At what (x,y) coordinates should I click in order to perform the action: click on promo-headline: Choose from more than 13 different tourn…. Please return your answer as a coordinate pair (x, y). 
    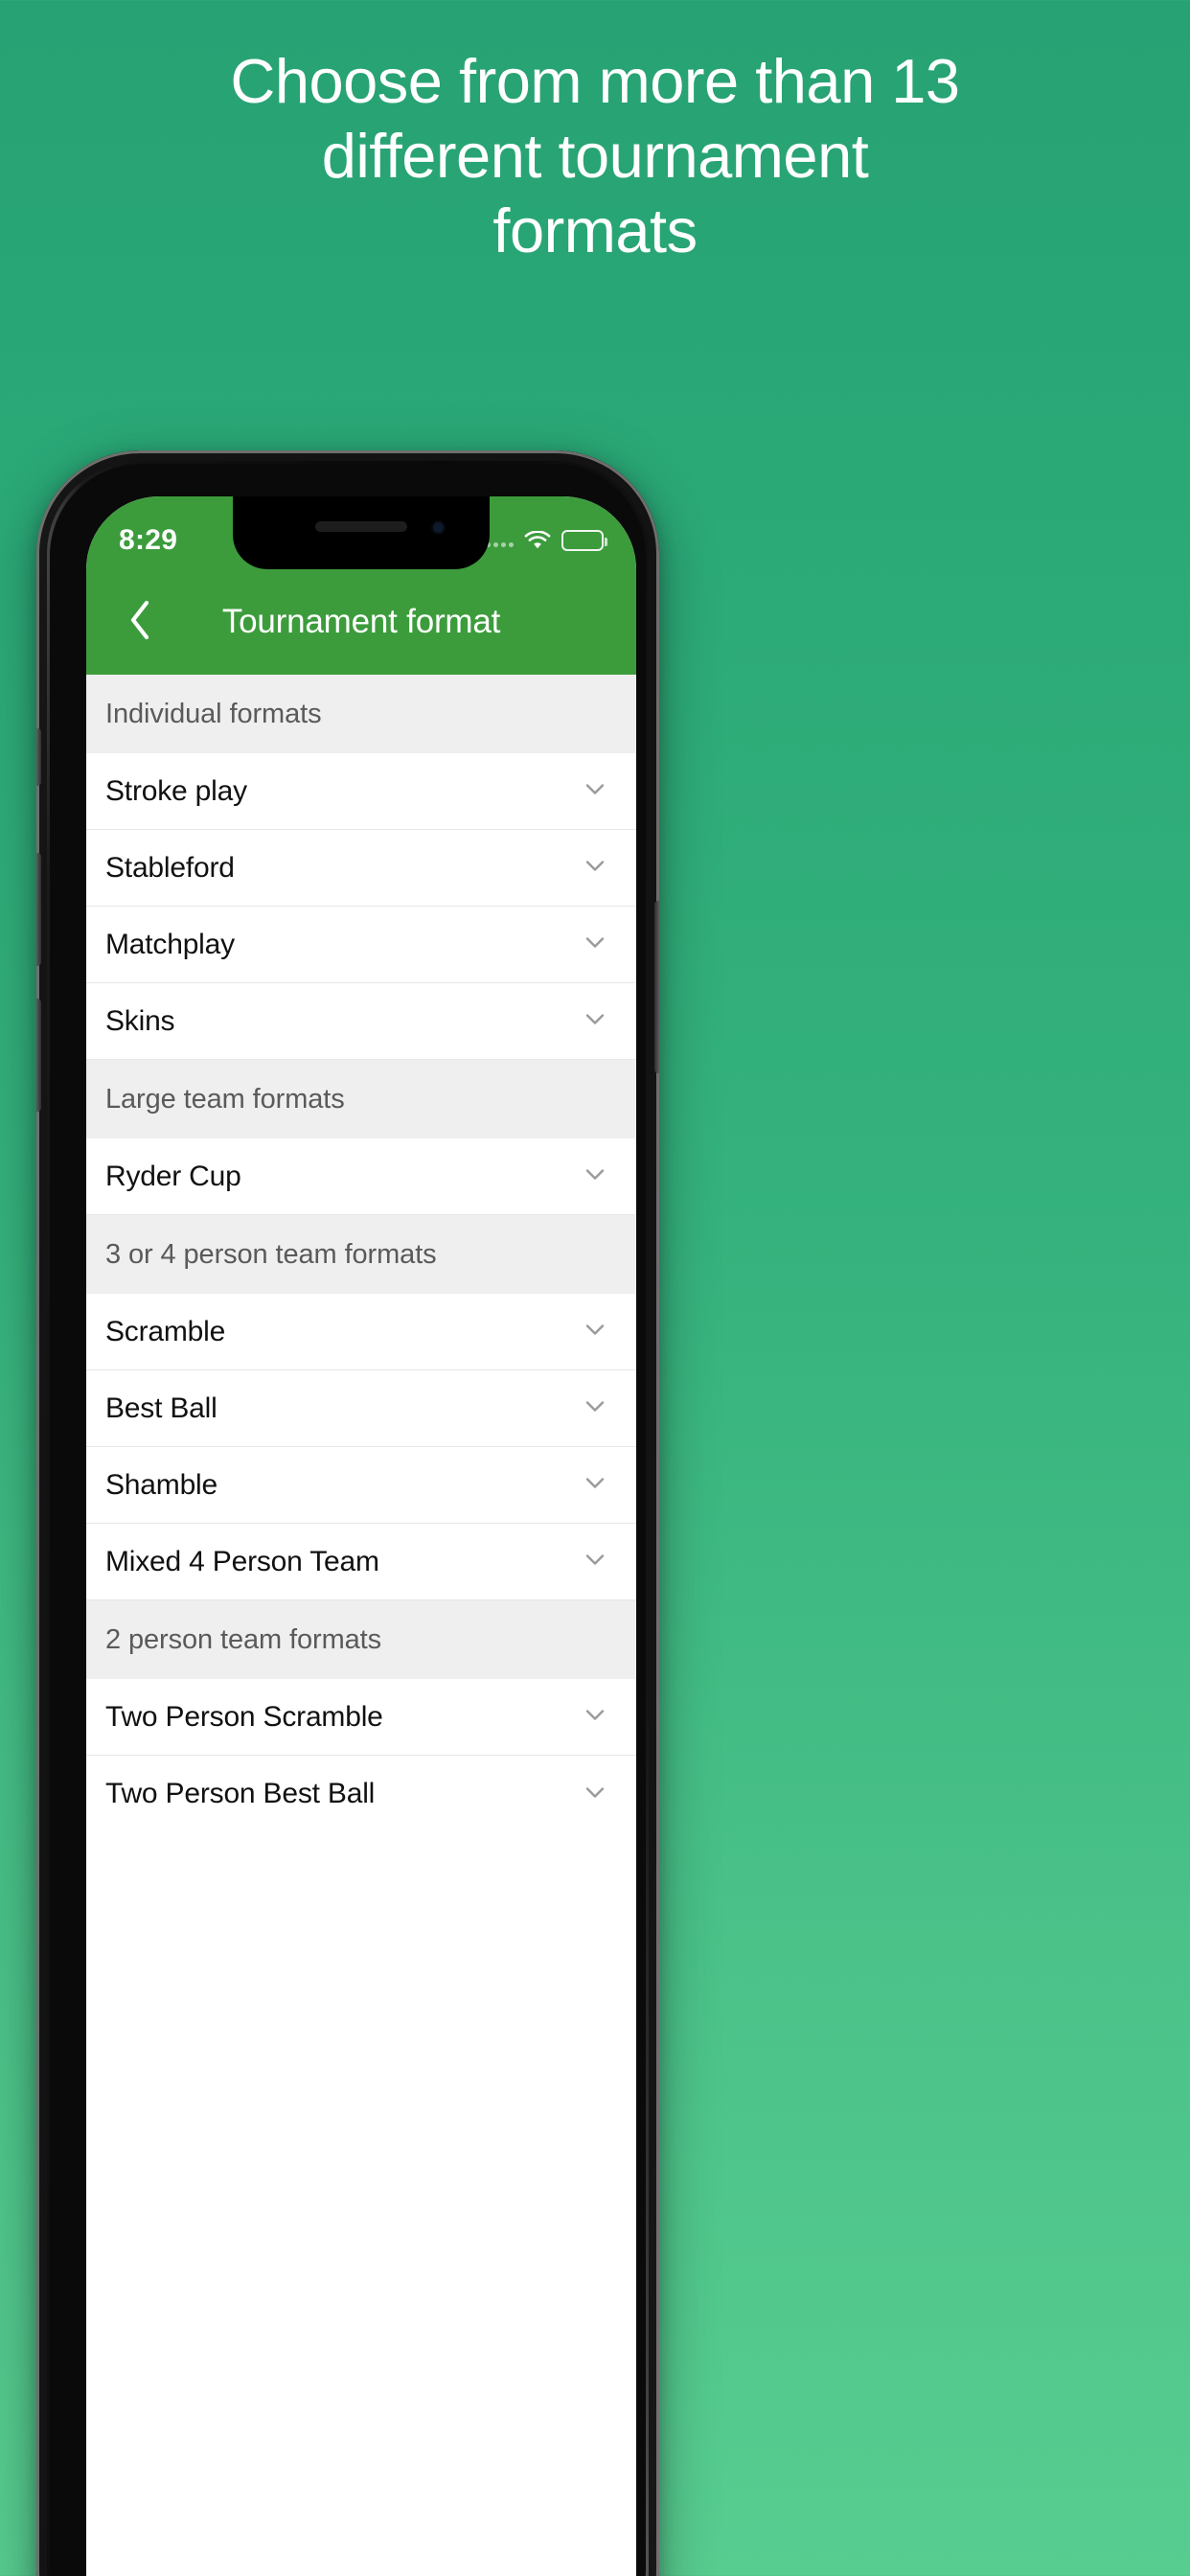
    Looking at the image, I should click on (595, 155).